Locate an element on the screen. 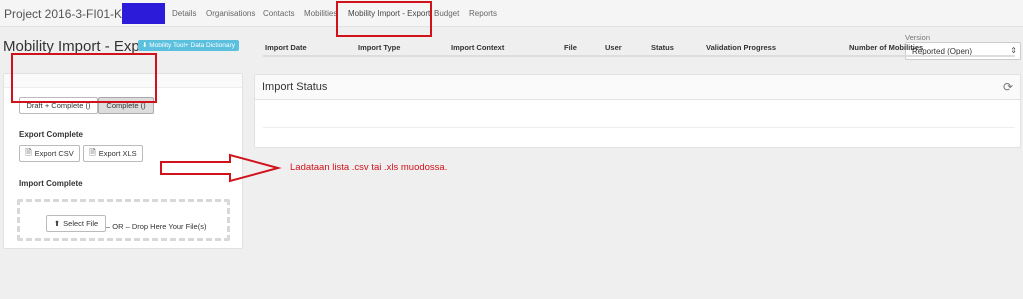 Image resolution: width=1023 pixels, height=299 pixels. annotation-text: Ladataan lista .csv tai .xls muodossa. is located at coordinates (369, 167).